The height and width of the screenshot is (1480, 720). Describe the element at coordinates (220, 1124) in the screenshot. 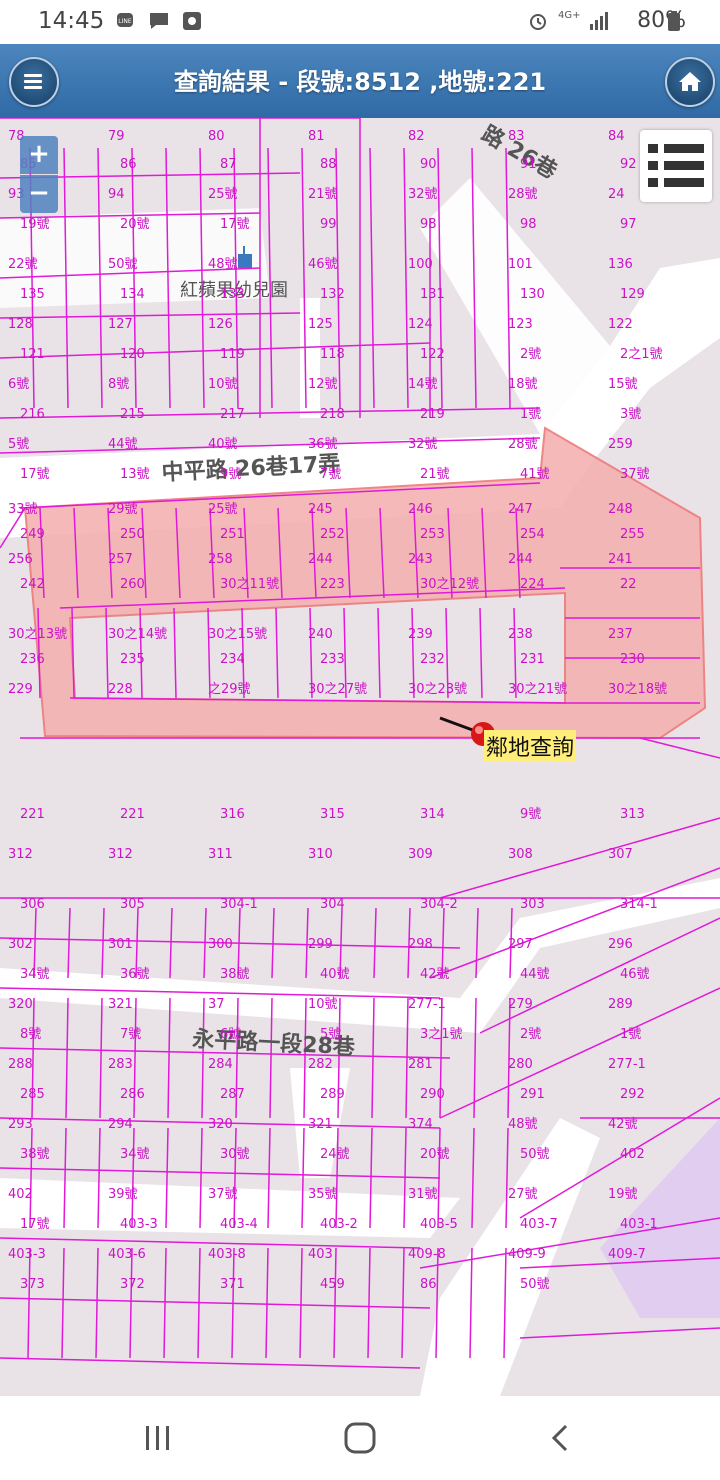

I see `parcel-label: 320` at that location.